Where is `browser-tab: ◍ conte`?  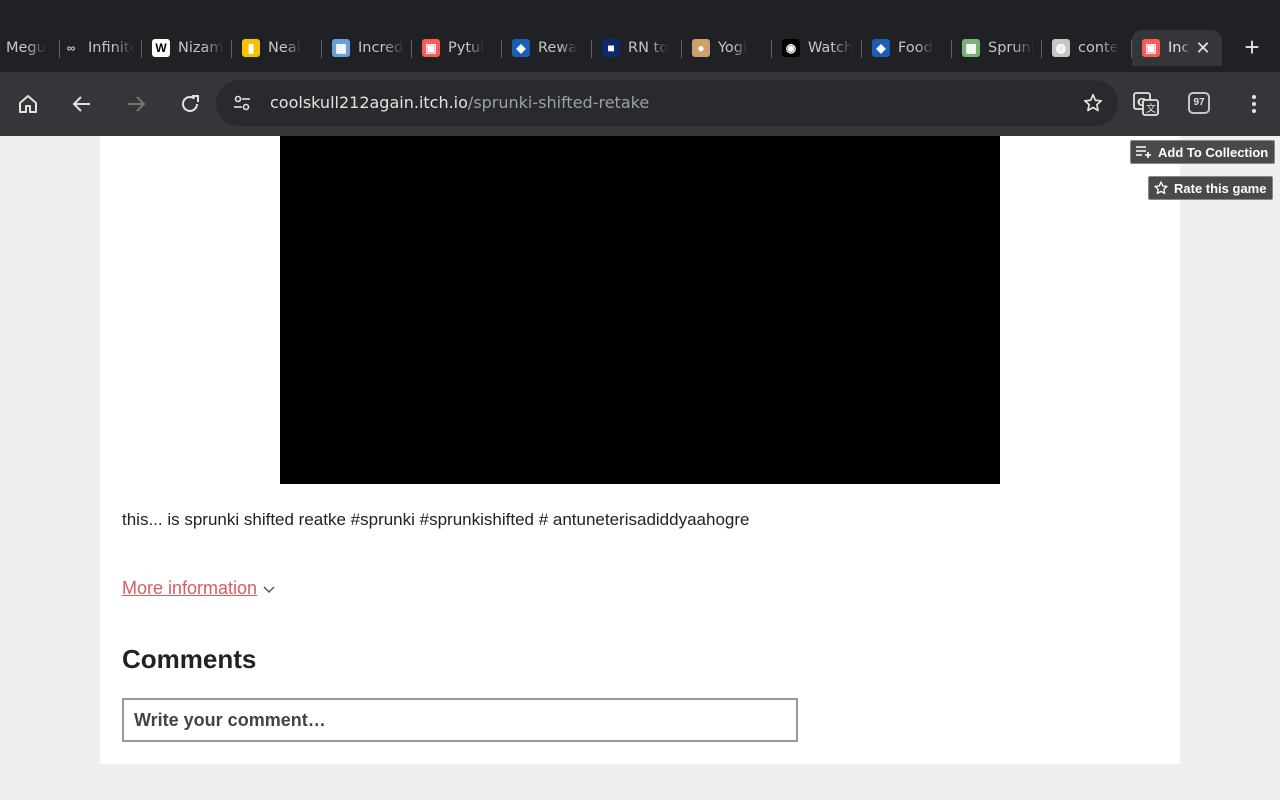
browser-tab: ◍ conte is located at coordinates (1087, 48).